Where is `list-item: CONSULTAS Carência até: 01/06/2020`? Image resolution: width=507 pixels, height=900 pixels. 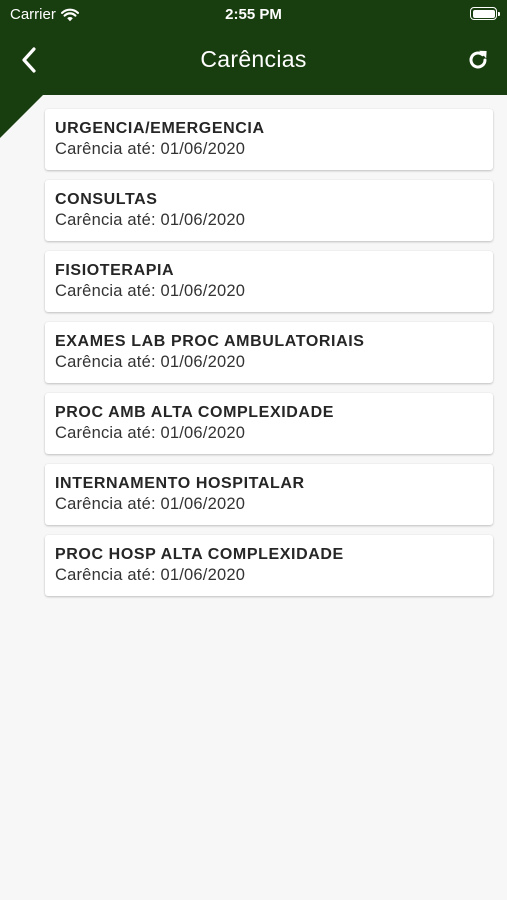 list-item: CONSULTAS Carência até: 01/06/2020 is located at coordinates (269, 210).